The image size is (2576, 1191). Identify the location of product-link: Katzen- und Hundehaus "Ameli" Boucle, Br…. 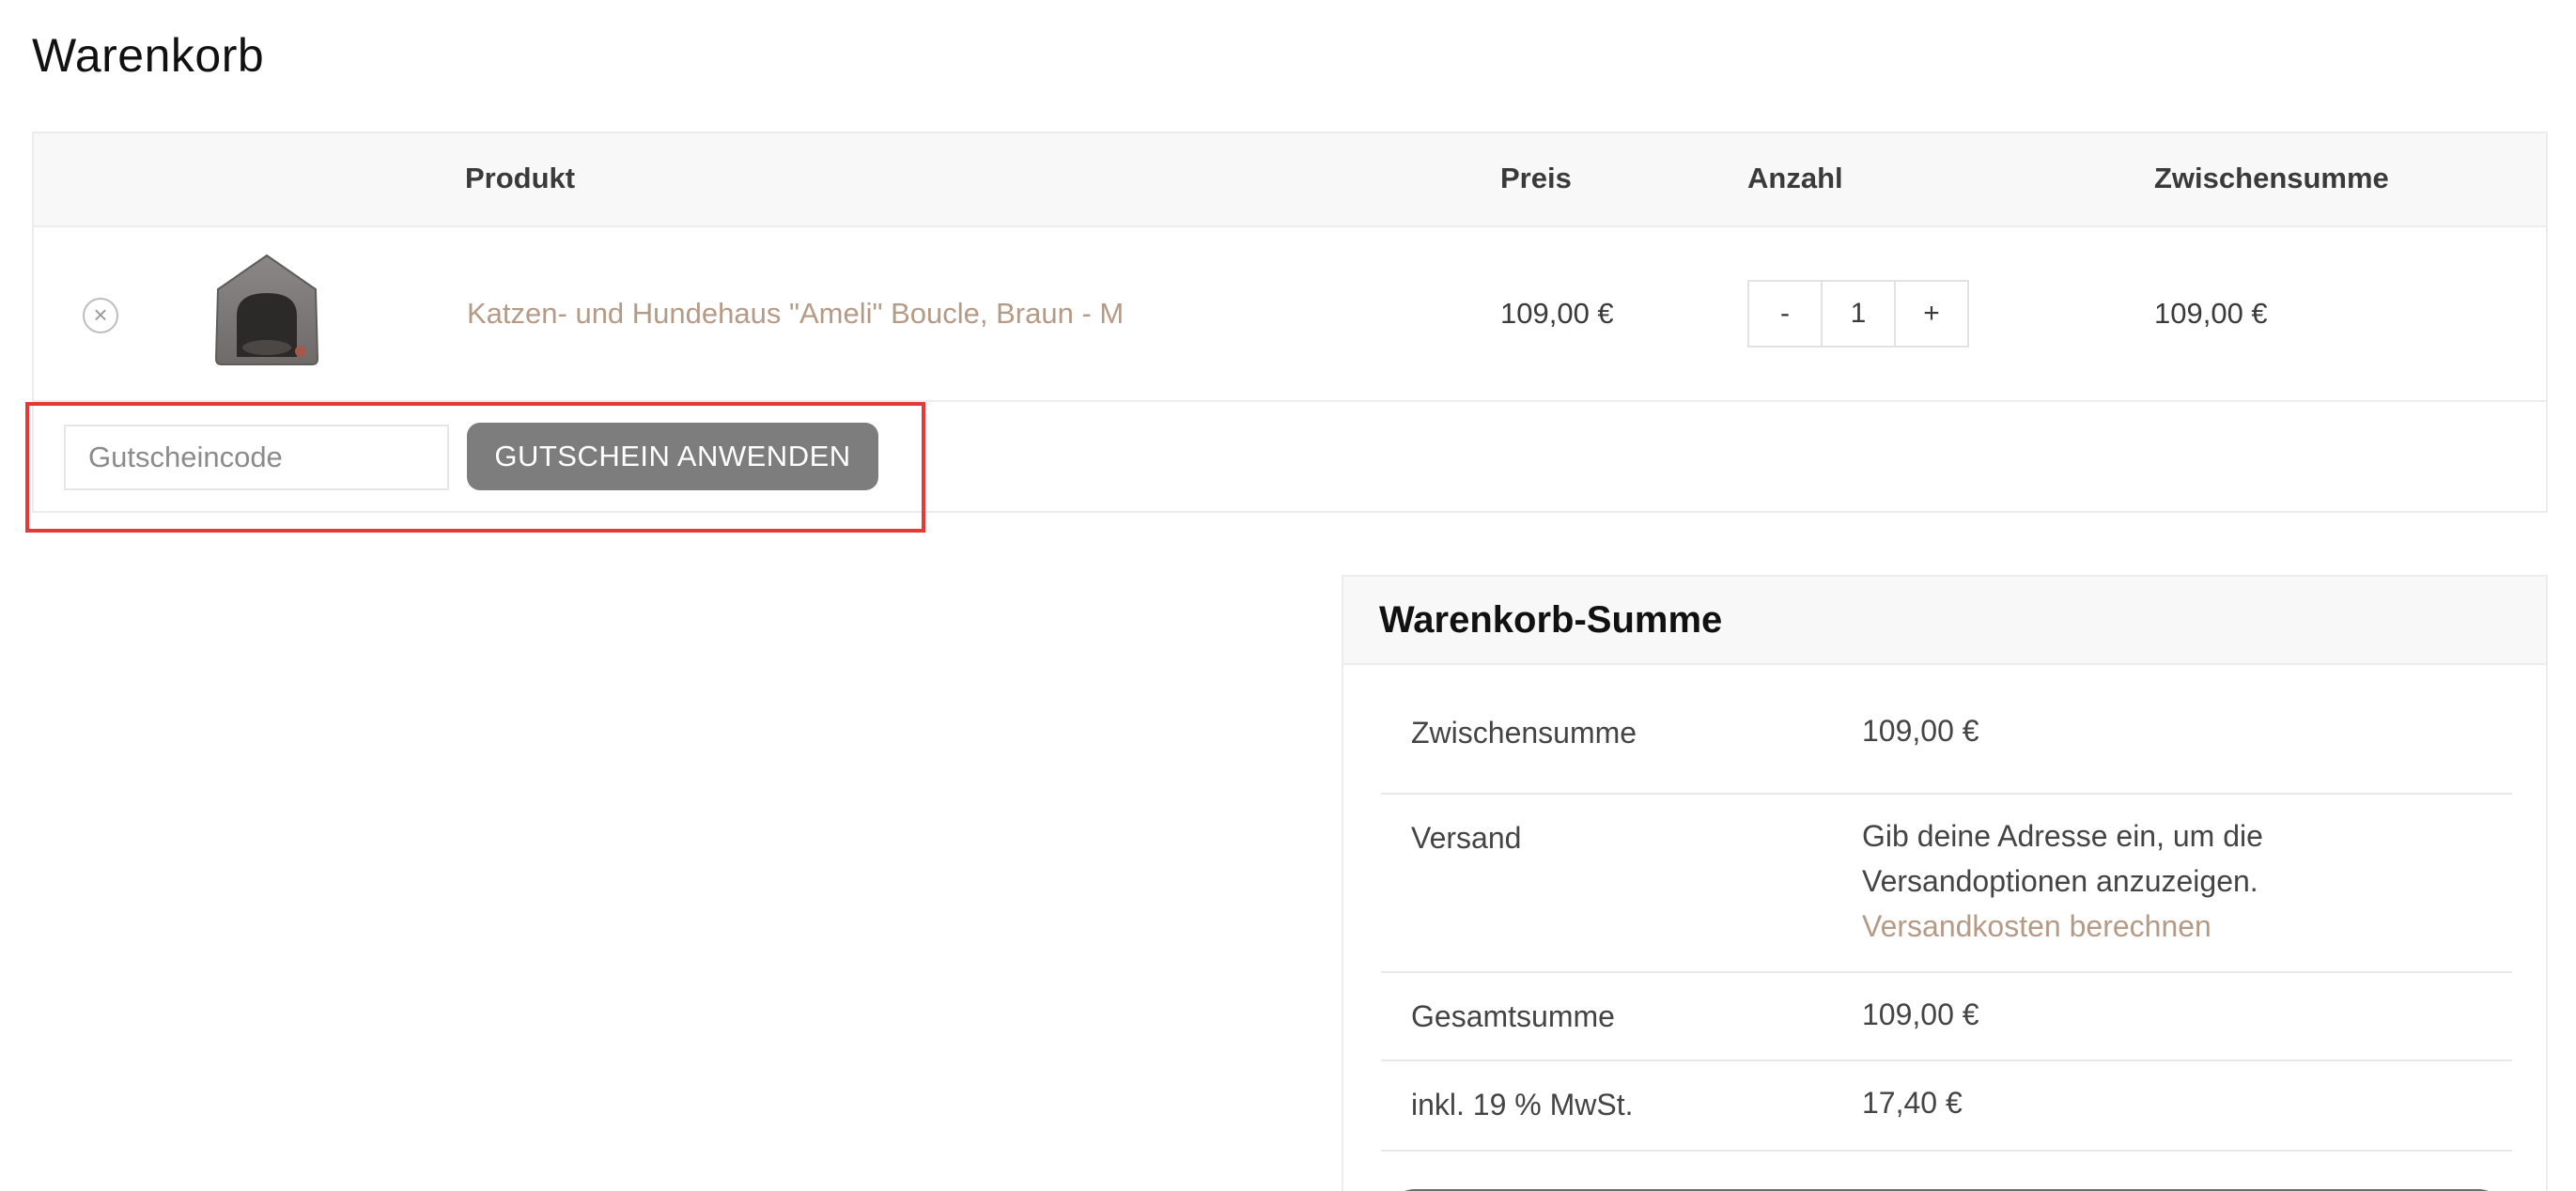
(796, 314).